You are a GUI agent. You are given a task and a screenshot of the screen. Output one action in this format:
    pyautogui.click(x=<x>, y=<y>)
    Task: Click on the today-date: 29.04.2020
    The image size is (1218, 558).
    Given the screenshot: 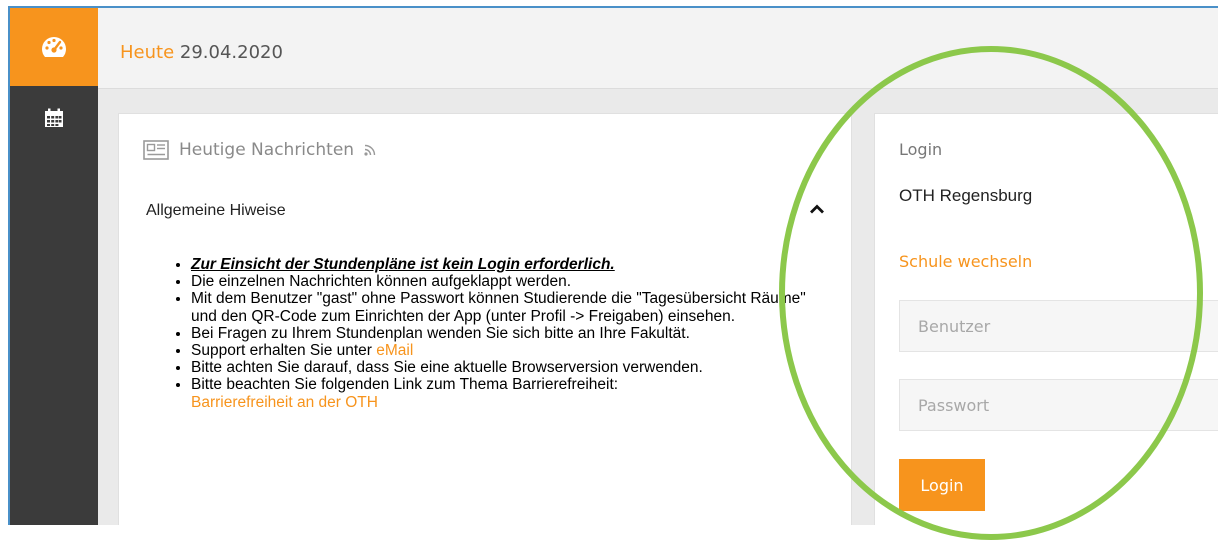 What is the action you would take?
    pyautogui.click(x=231, y=52)
    